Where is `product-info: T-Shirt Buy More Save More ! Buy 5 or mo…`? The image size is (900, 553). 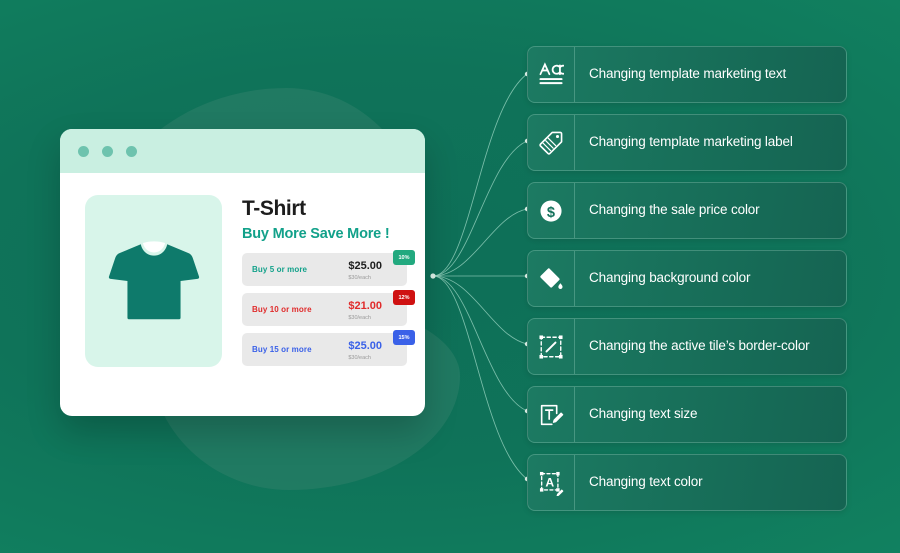
product-info: T-Shirt Buy More Save More ! Buy 5 or mo… is located at coordinates (328, 281).